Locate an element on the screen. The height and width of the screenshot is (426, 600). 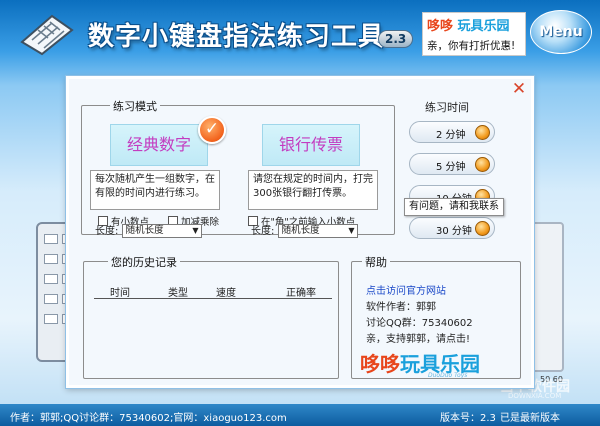
help-author: 软件作者：郭郭 is located at coordinates (401, 307).